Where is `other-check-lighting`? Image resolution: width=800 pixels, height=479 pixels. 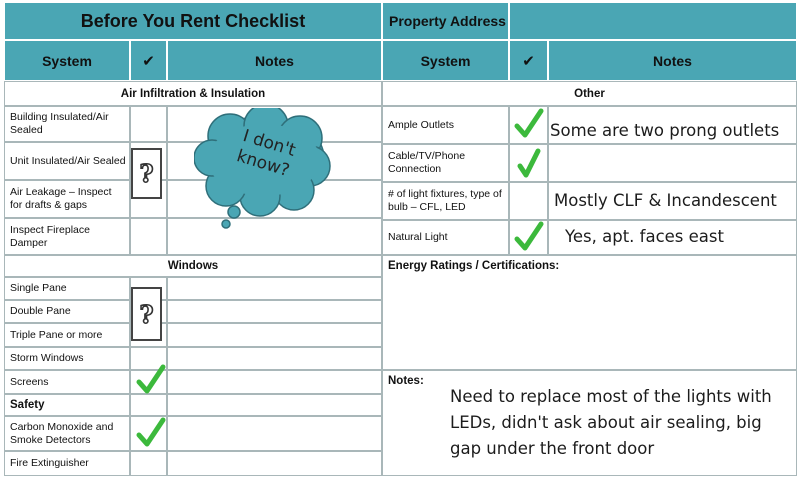
other-check-lighting is located at coordinates (528, 201).